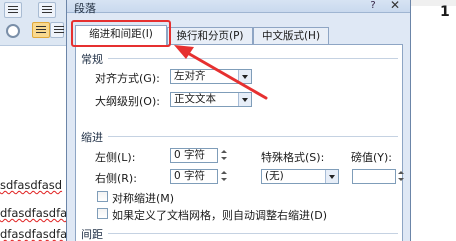  Describe the element at coordinates (184, 52) in the screenshot. I see `annotation-arrow-head` at that location.